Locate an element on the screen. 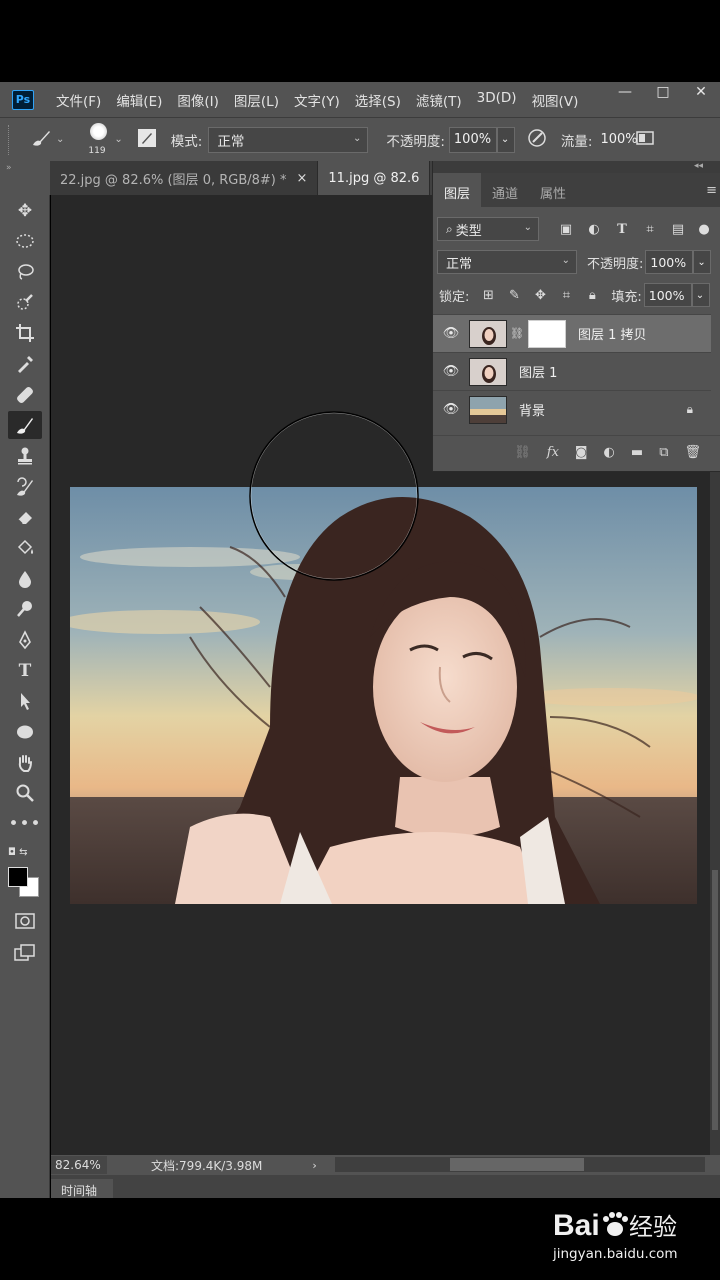 Image resolution: width=720 pixels, height=1280 pixels. horizontal-scrollbar-thumb is located at coordinates (517, 1164).